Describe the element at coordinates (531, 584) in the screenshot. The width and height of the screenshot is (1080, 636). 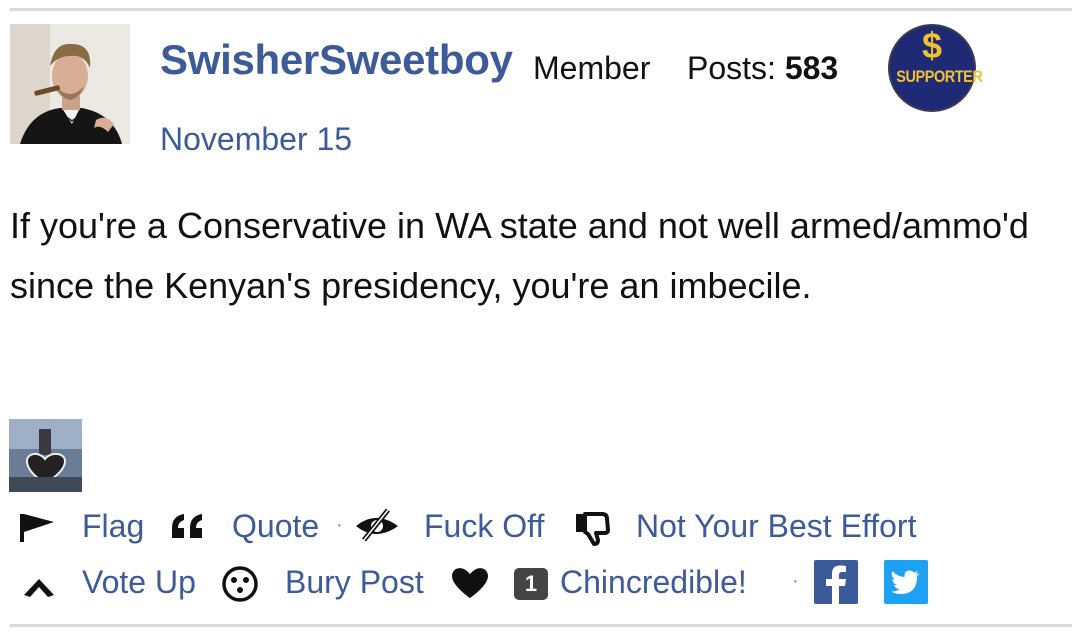
I see `chincredible-count: 1` at that location.